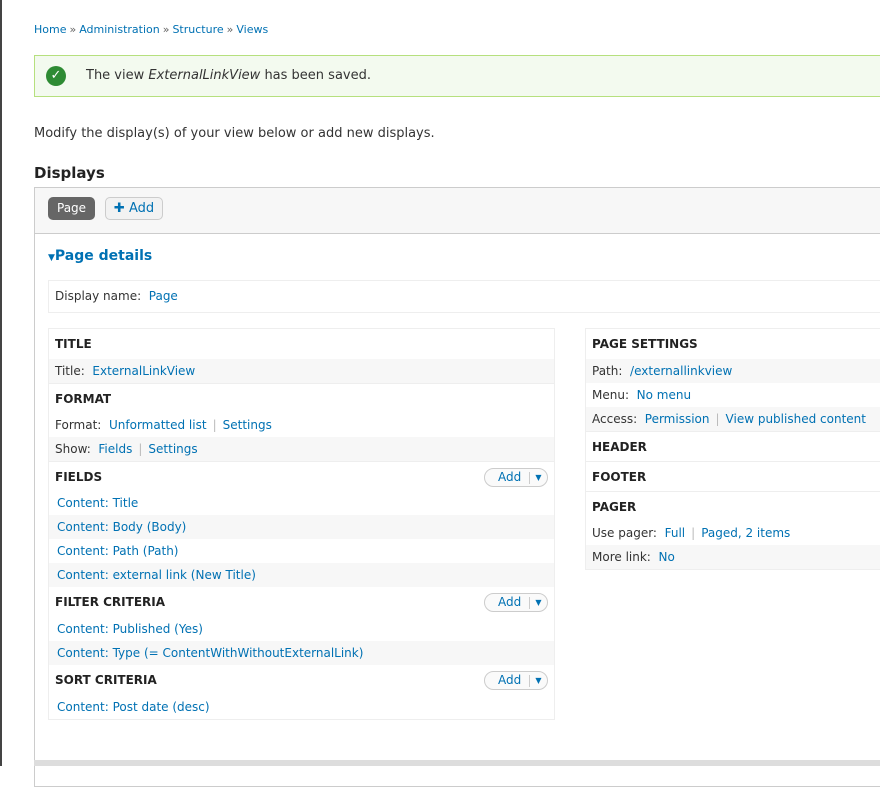 The width and height of the screenshot is (880, 787). What do you see at coordinates (247, 425) in the screenshot?
I see `format-settings-link: Settings` at bounding box center [247, 425].